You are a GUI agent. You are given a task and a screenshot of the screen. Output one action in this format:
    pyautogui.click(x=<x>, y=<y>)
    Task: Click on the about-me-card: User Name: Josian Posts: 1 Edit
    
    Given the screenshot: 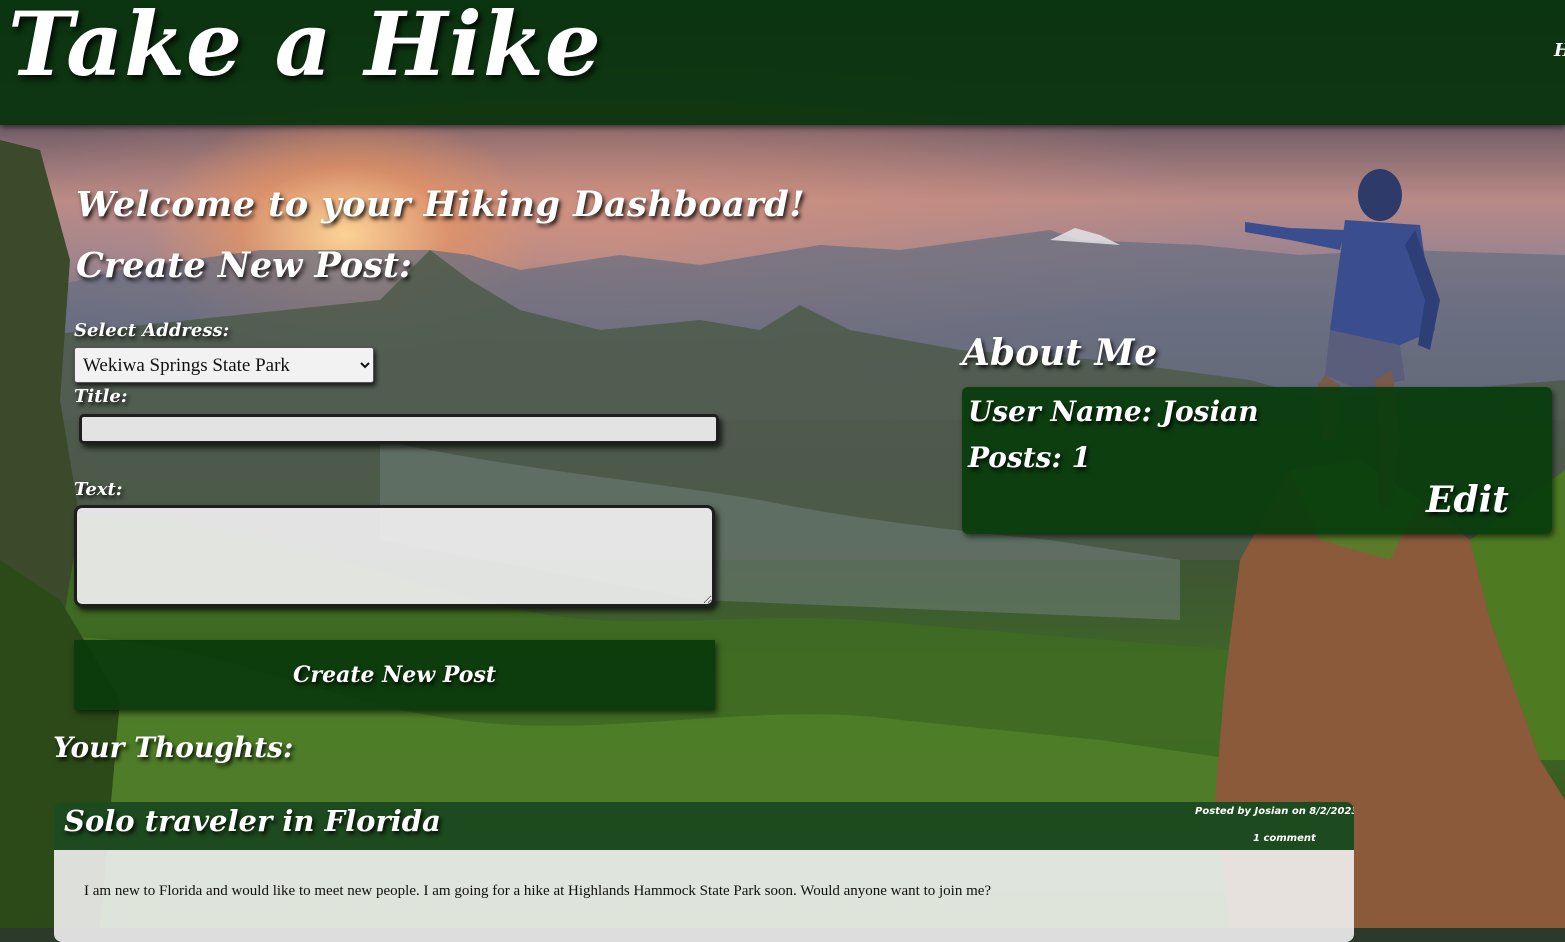 What is the action you would take?
    pyautogui.click(x=1257, y=460)
    